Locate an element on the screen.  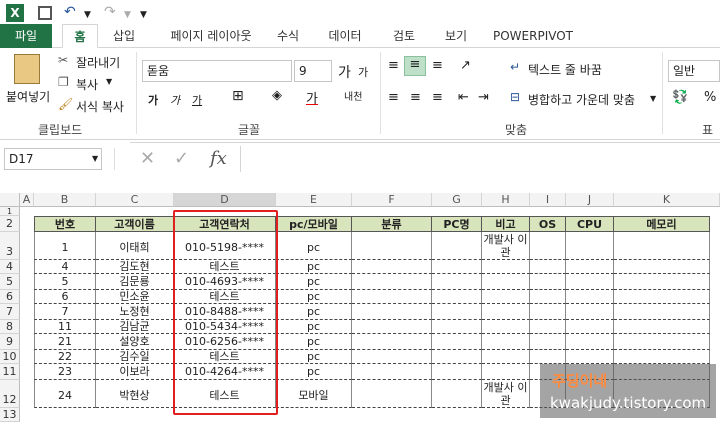
tab-formulas: 수식 is located at coordinates (288, 36).